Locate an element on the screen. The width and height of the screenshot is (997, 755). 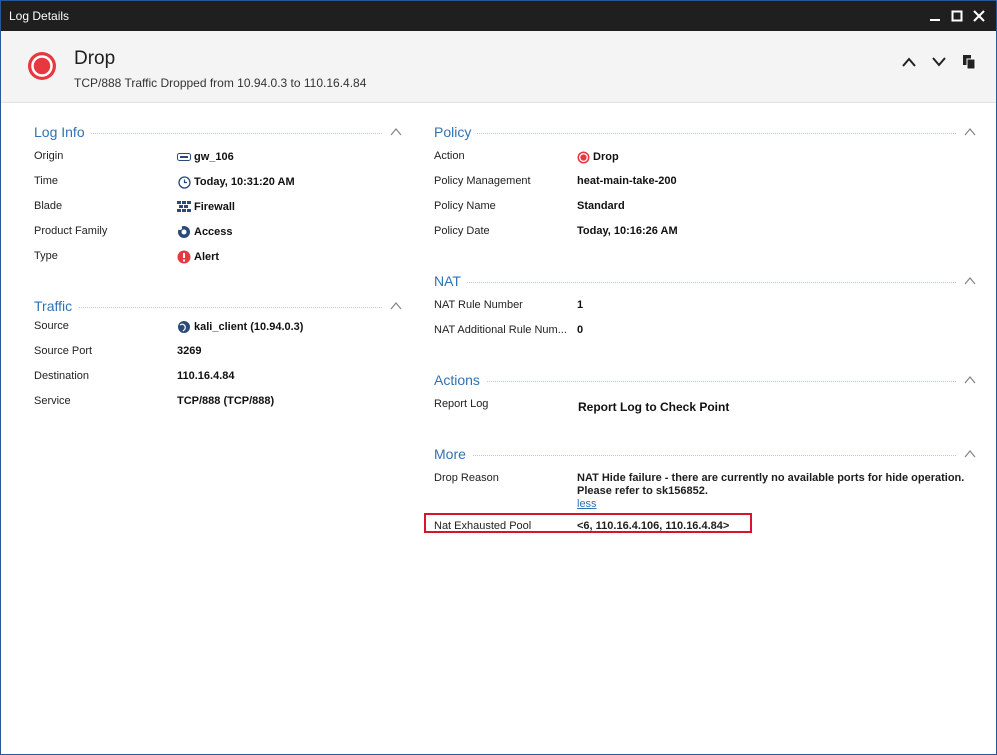
close-button is located at coordinates (979, 16).